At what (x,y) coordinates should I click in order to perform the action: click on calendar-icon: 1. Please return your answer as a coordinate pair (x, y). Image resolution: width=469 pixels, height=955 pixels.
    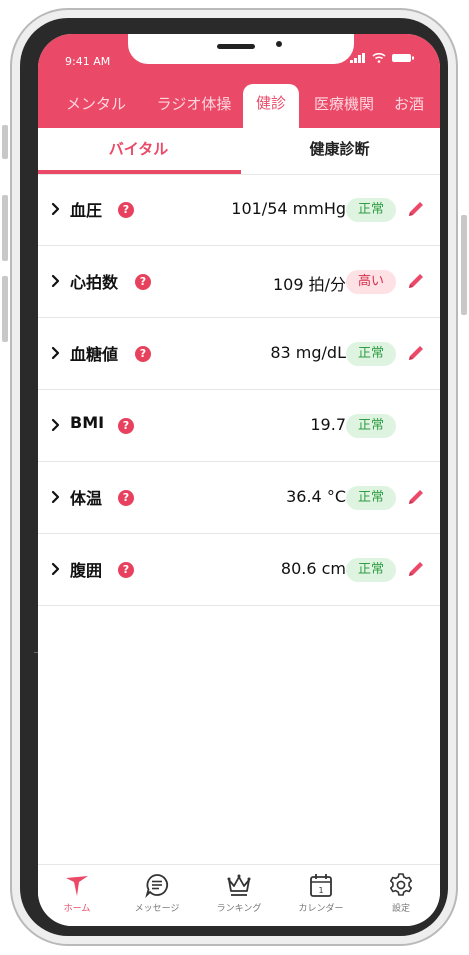
    Looking at the image, I should click on (321, 885).